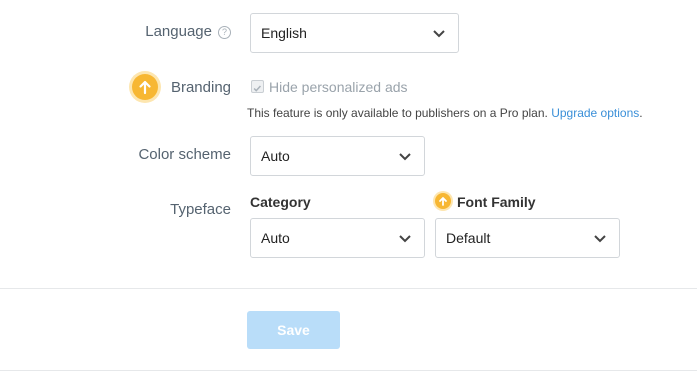  What do you see at coordinates (338, 87) in the screenshot?
I see `hide-ads-label: Hide personalized ads` at bounding box center [338, 87].